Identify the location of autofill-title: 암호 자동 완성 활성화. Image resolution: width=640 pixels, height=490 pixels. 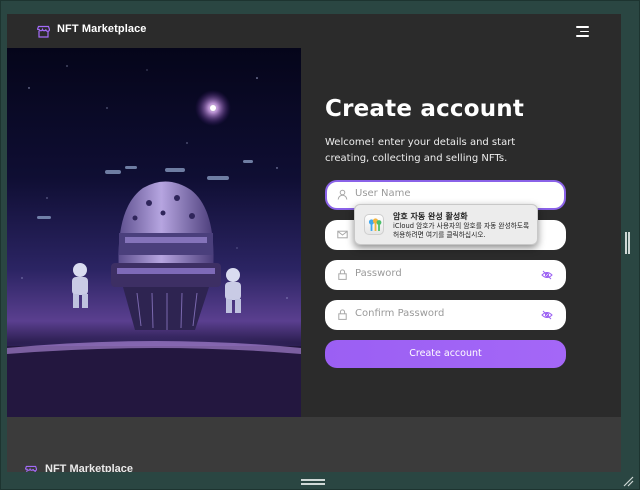
(430, 216).